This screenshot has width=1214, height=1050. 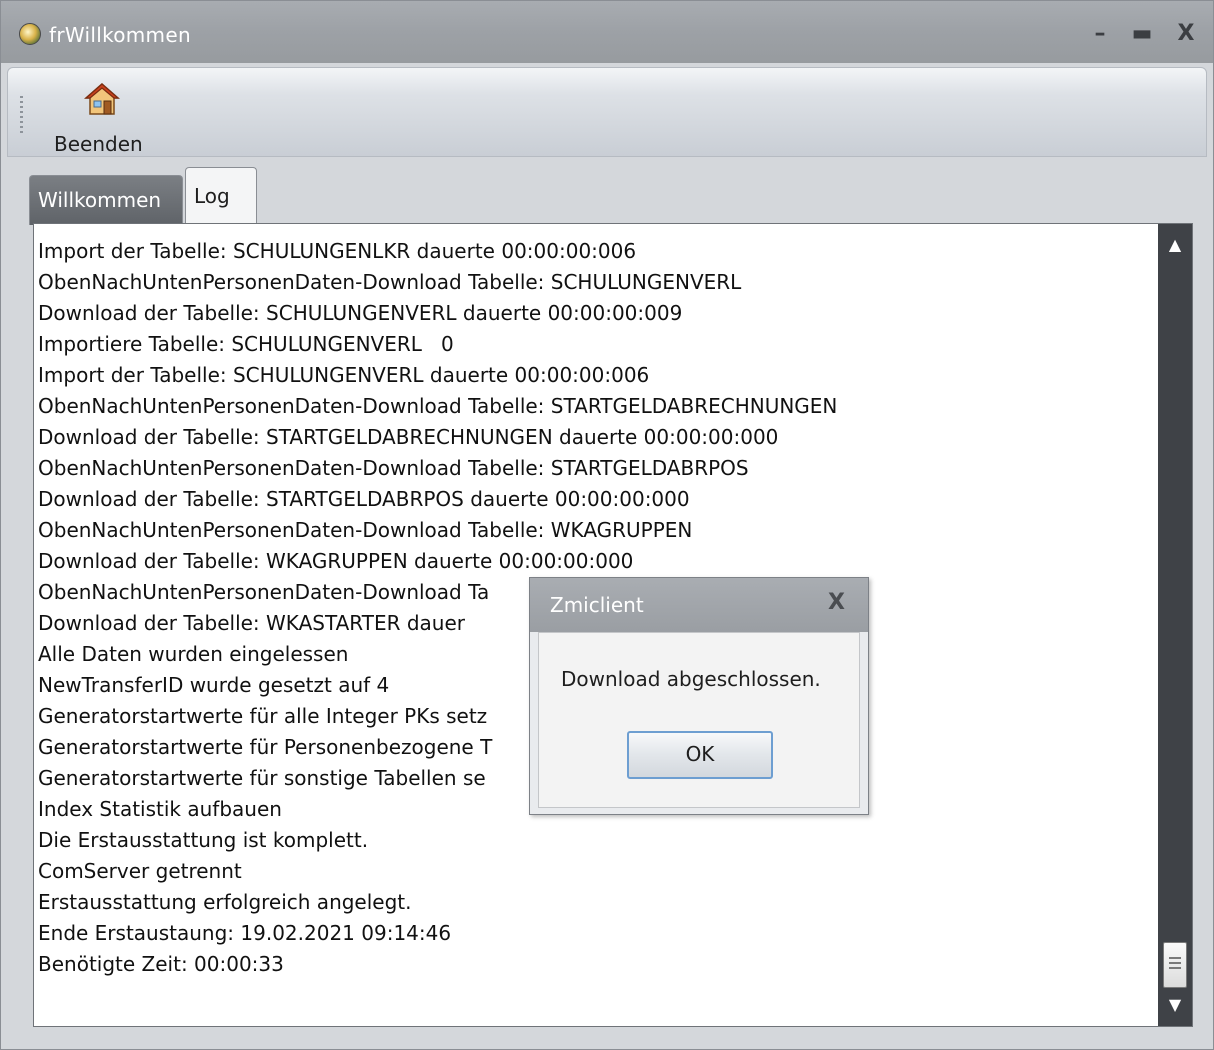 What do you see at coordinates (607, 32) in the screenshot?
I see `title-bar: frWillkommen – ▬ X` at bounding box center [607, 32].